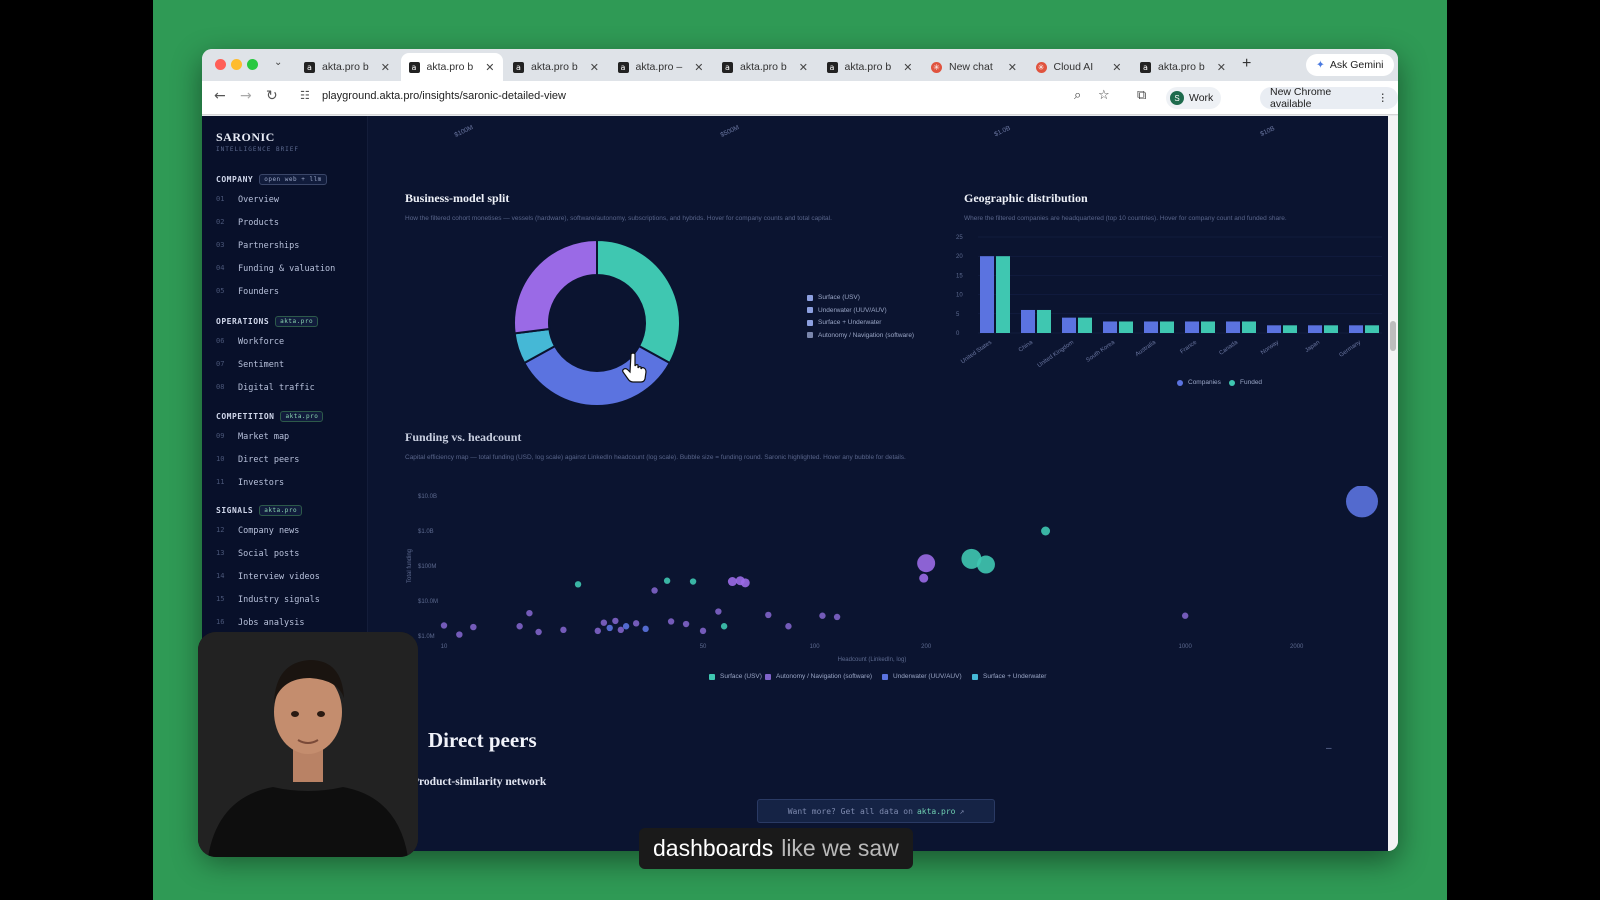 This screenshot has height=900, width=1600. Describe the element at coordinates (246, 96) in the screenshot. I see `forward-arrow-icon: →` at that location.